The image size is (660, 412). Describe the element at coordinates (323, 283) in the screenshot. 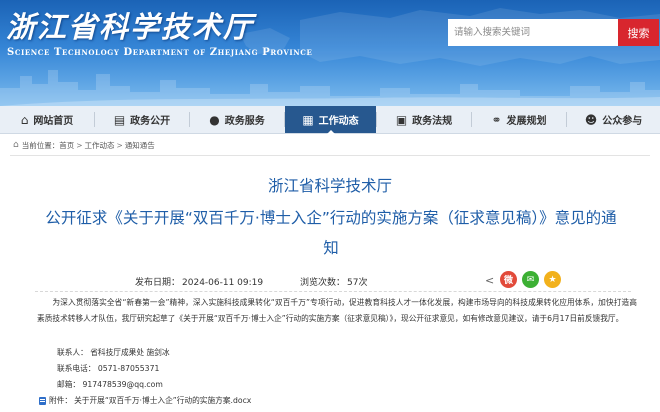

I see `view-count-label: 浏览次数：` at that location.